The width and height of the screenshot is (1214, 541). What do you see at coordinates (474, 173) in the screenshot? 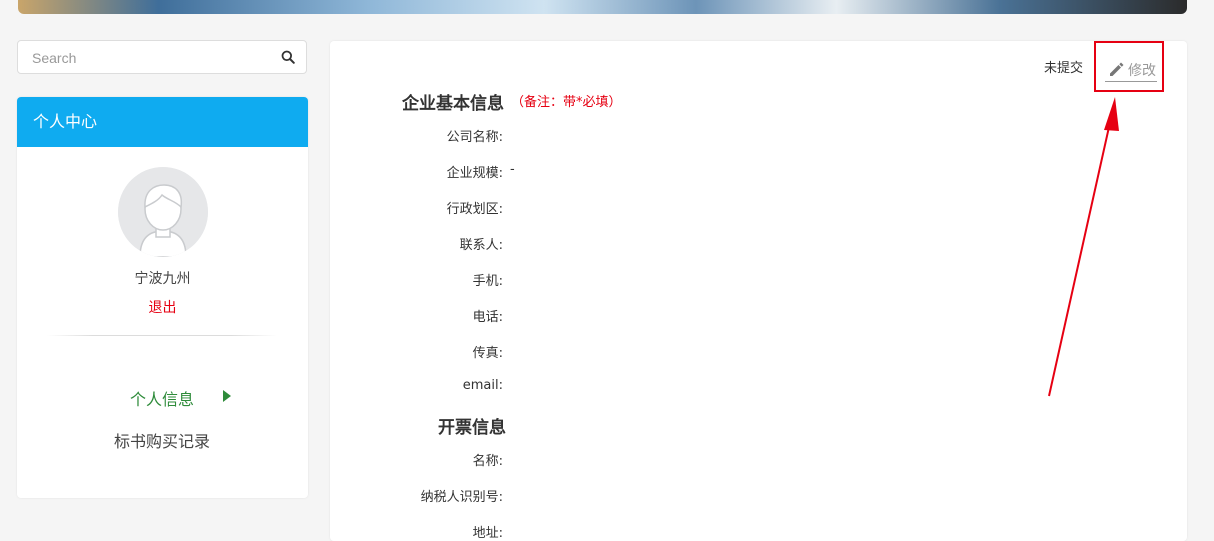
I see `field-label-company-scale: 企业规模:` at bounding box center [474, 173].